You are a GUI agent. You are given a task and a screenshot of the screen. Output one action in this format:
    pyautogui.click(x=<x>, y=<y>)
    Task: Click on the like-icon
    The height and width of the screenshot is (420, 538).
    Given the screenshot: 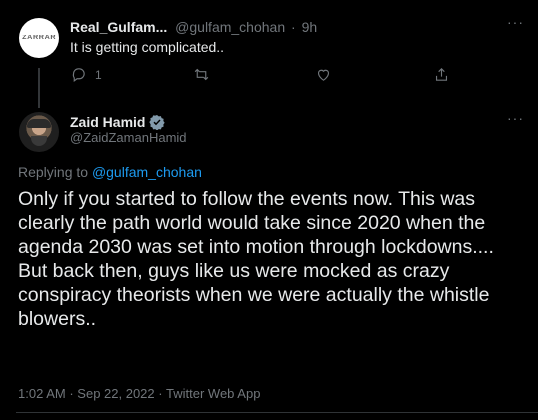 What is the action you would take?
    pyautogui.click(x=323, y=75)
    